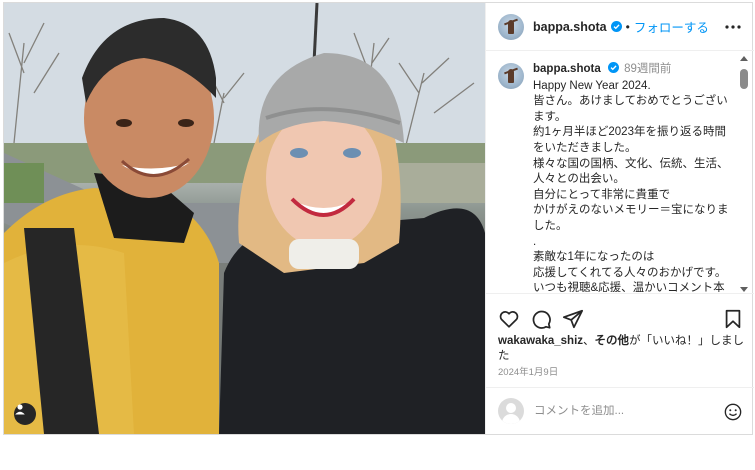  What do you see at coordinates (647, 69) in the screenshot?
I see `caption-time-ago: 89週間前` at bounding box center [647, 69].